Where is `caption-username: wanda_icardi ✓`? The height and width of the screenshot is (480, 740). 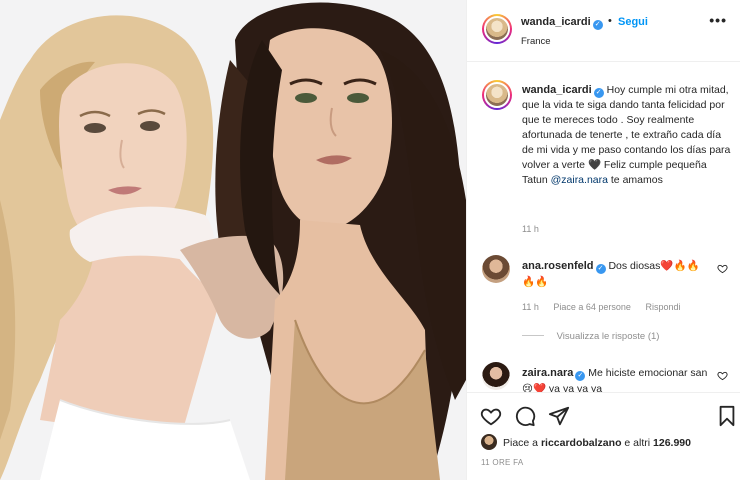 caption-username: wanda_icardi ✓ is located at coordinates (563, 91).